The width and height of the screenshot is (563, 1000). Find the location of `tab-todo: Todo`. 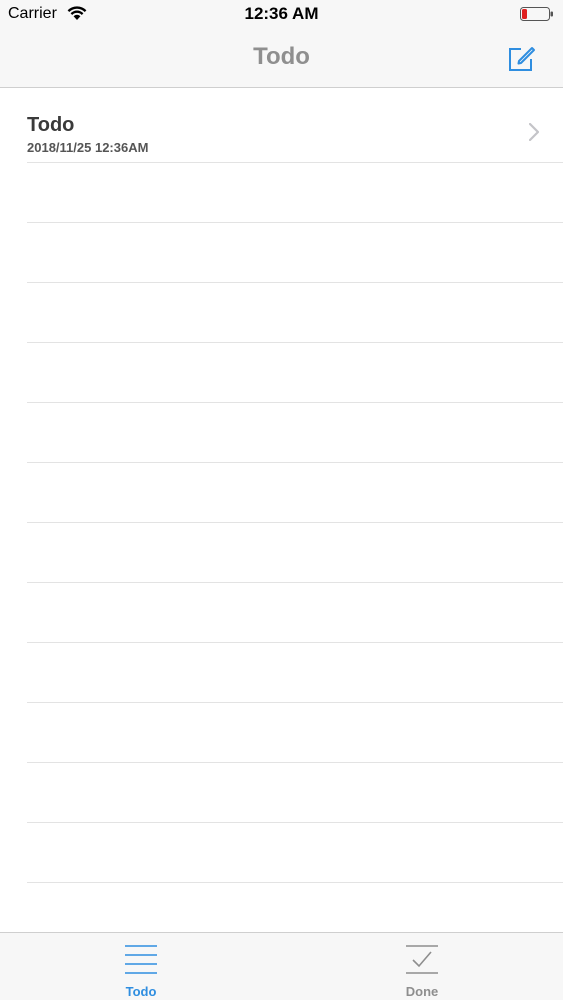

tab-todo: Todo is located at coordinates (141, 966).